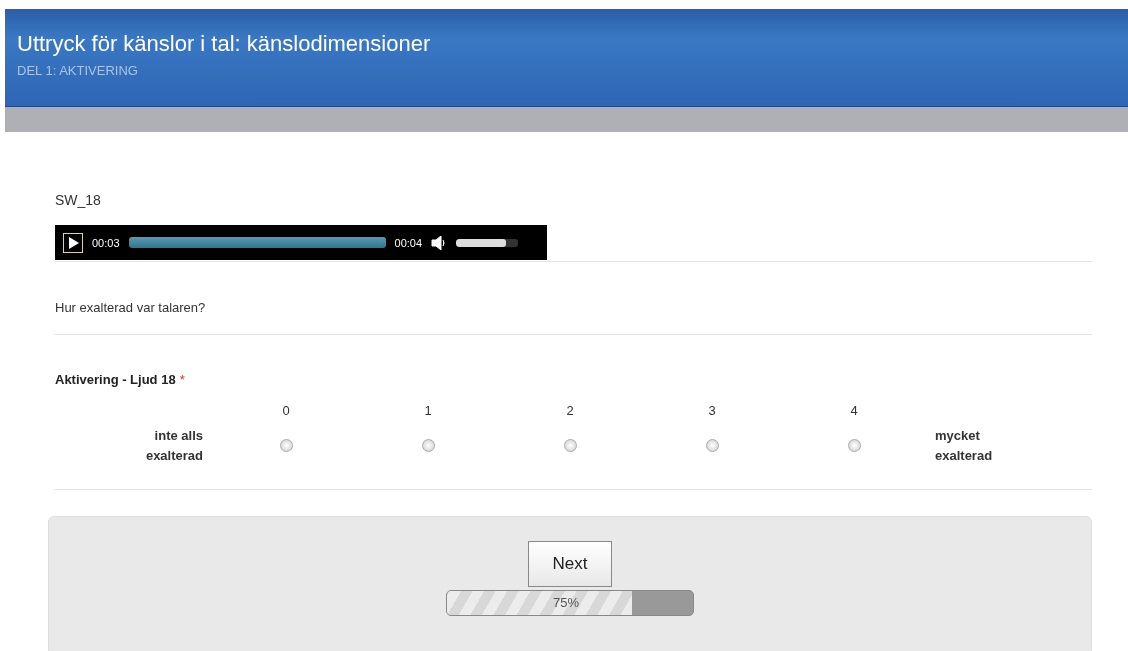 This screenshot has height=651, width=1128. Describe the element at coordinates (182, 379) in the screenshot. I see `required-mark: *` at that location.